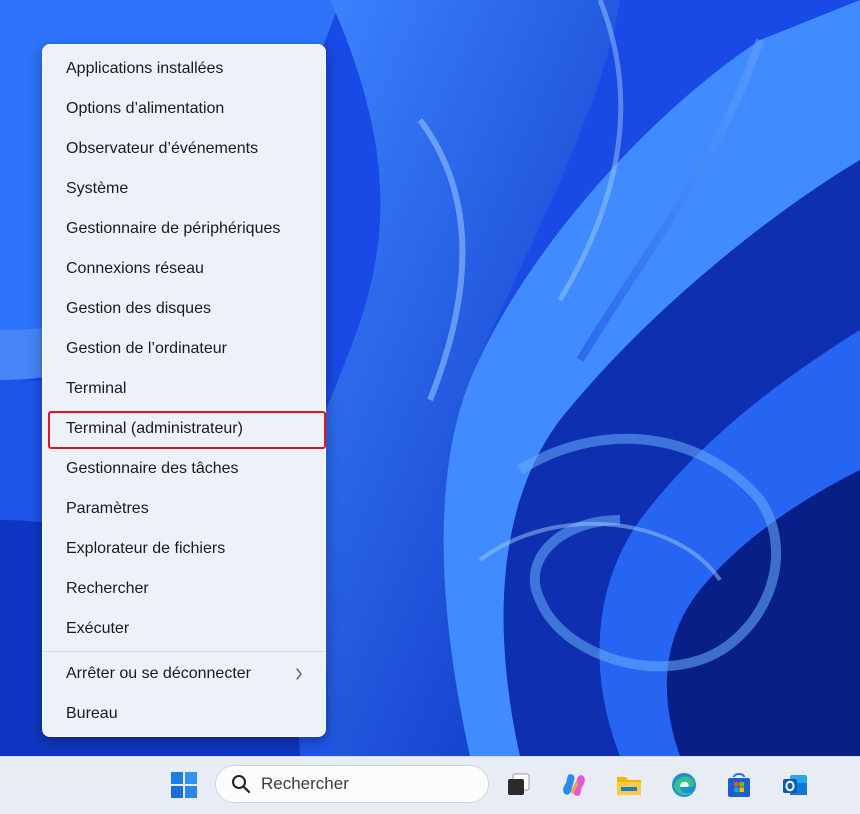  What do you see at coordinates (107, 588) in the screenshot?
I see `menu-item-label: Rechercher` at bounding box center [107, 588].